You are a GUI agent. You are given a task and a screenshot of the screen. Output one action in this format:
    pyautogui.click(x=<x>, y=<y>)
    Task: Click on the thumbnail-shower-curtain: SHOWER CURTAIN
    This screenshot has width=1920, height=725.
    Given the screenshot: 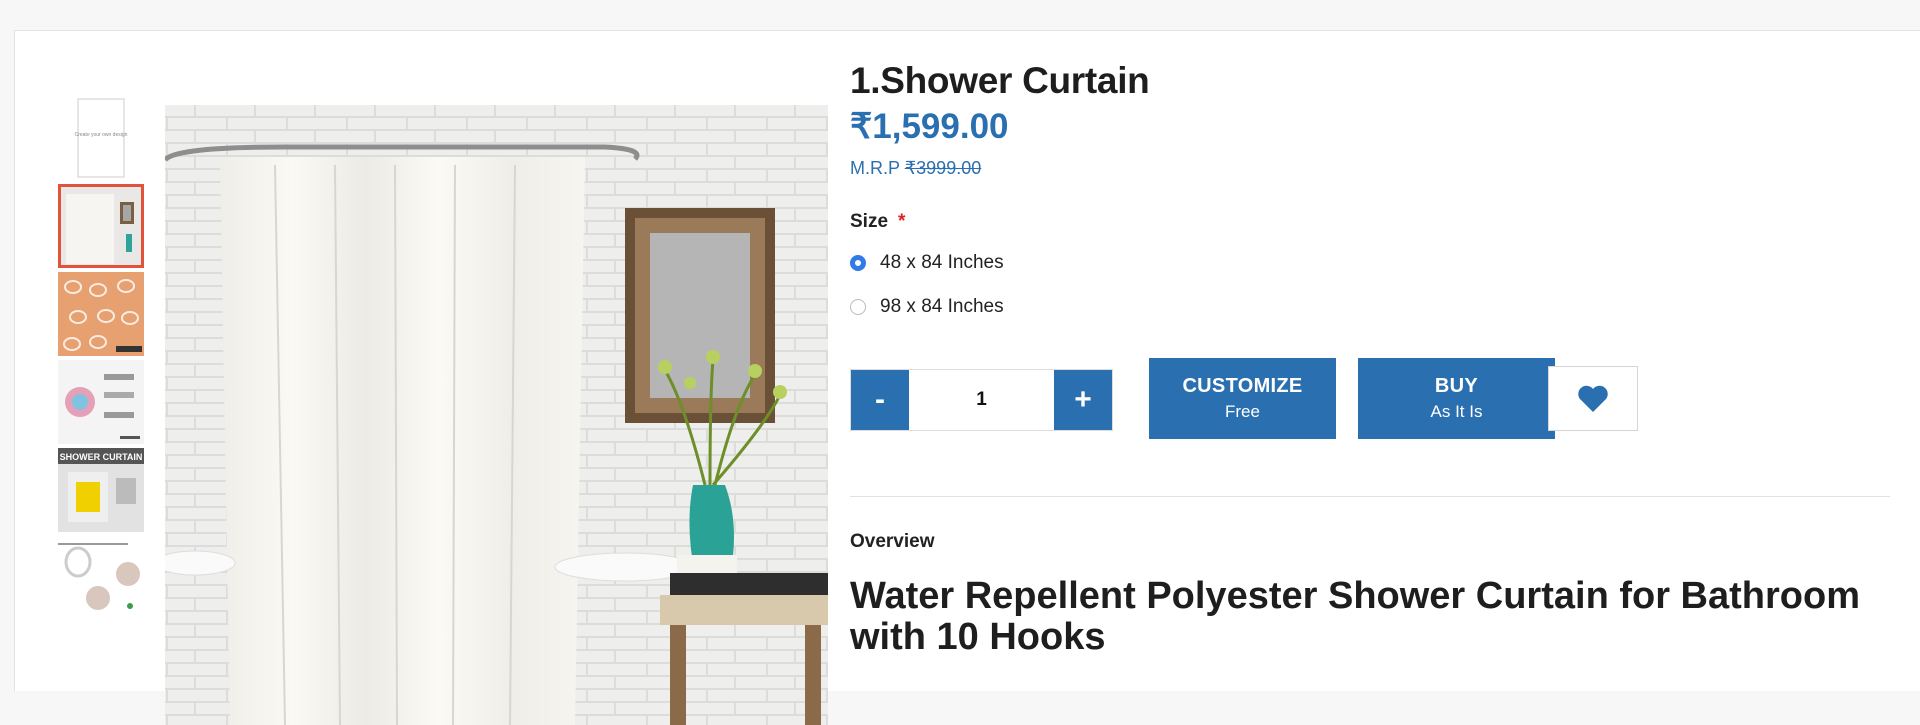 What is the action you would take?
    pyautogui.click(x=101, y=490)
    